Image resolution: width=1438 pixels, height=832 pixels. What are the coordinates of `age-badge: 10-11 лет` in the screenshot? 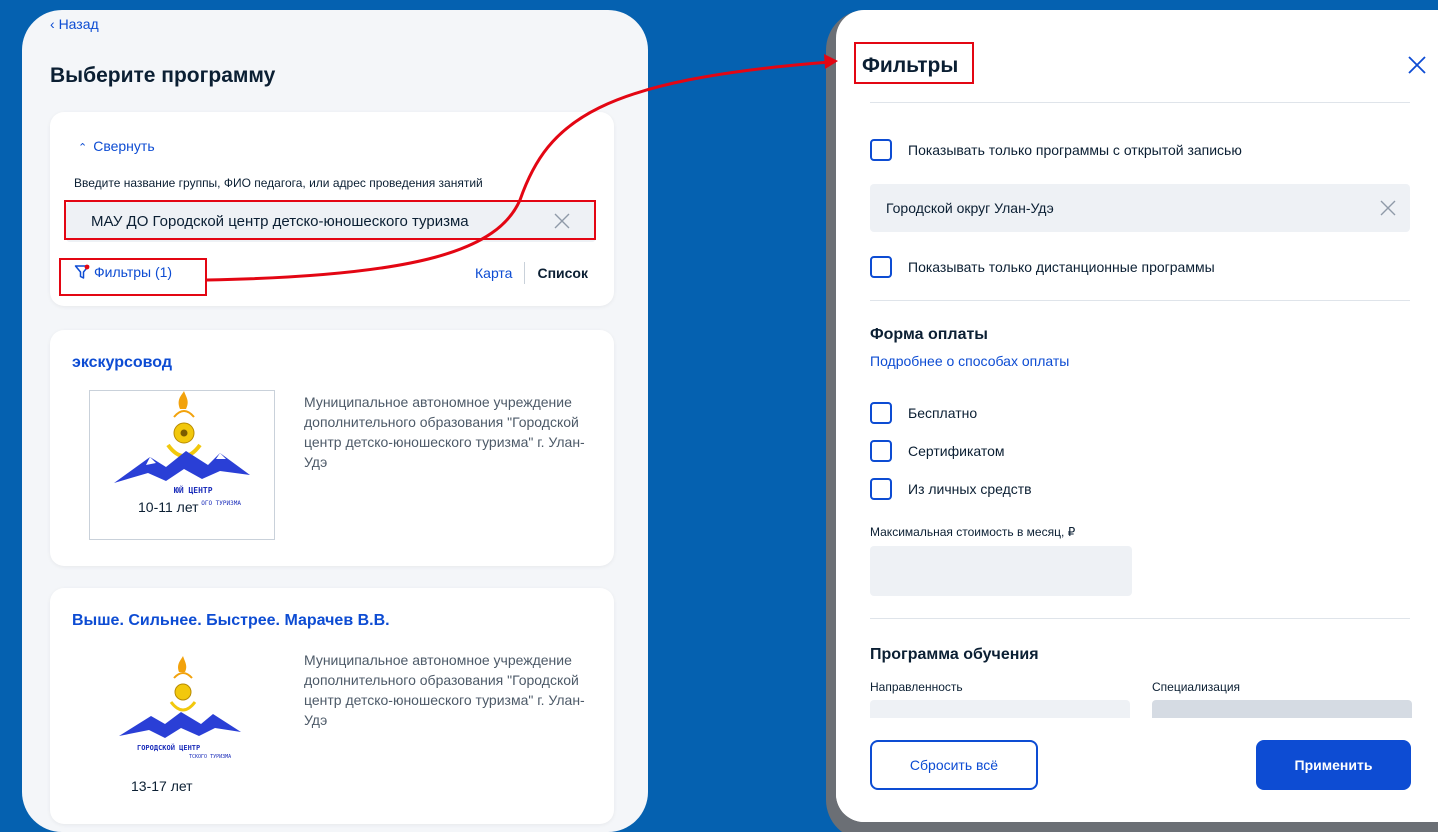 It's located at (168, 507).